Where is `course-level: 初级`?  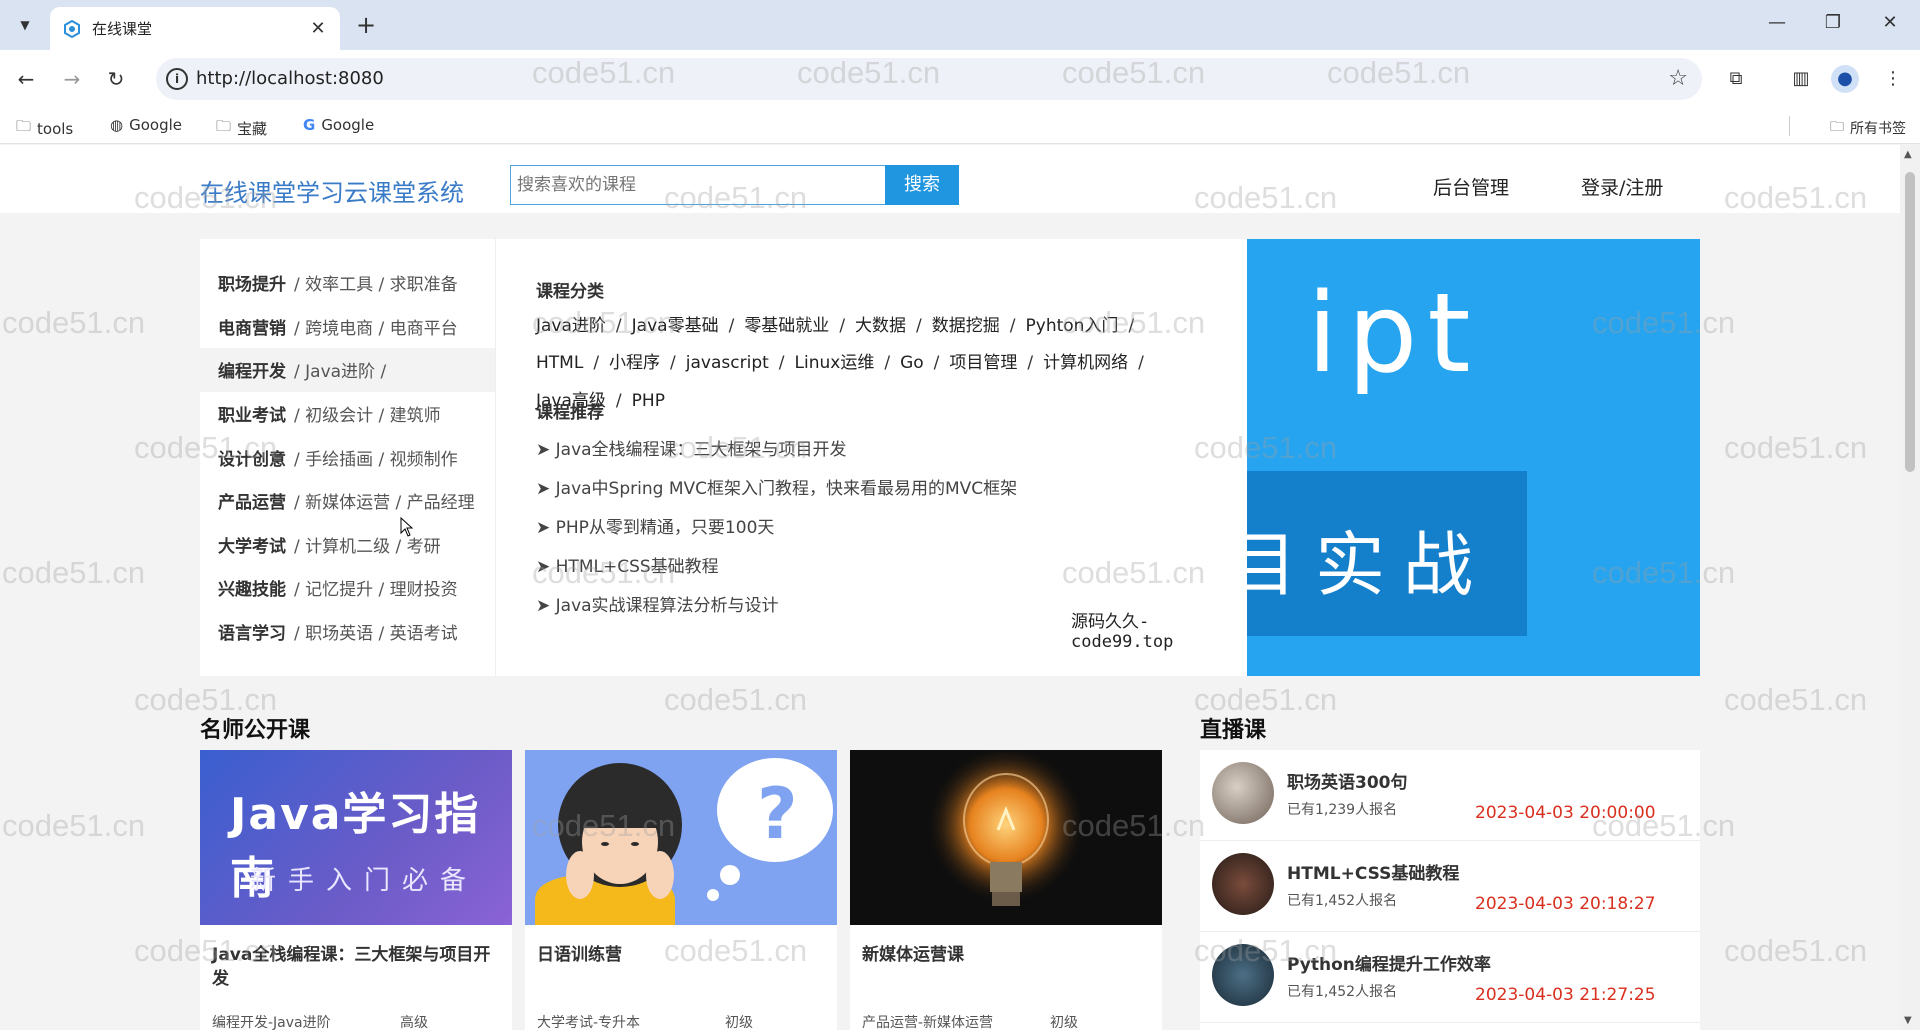
course-level: 初级 is located at coordinates (1064, 1022).